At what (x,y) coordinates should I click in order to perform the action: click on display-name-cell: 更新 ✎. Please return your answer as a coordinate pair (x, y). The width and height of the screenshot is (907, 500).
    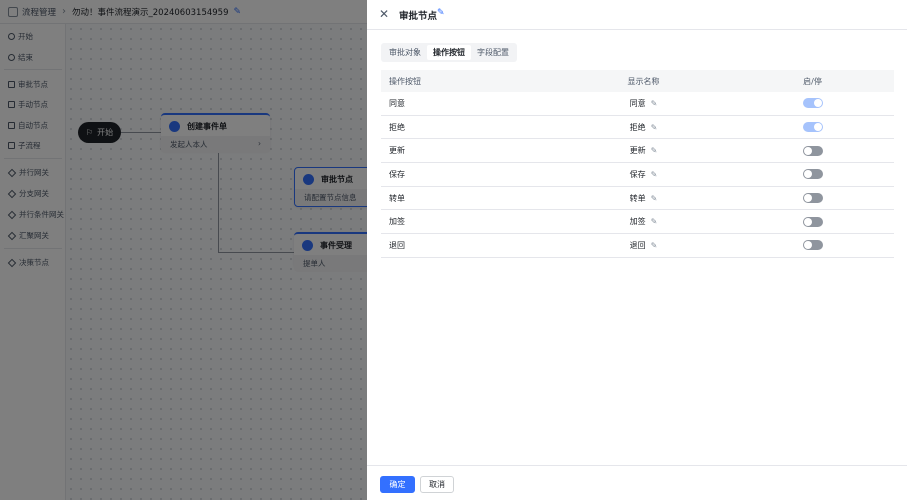
    Looking at the image, I should click on (643, 150).